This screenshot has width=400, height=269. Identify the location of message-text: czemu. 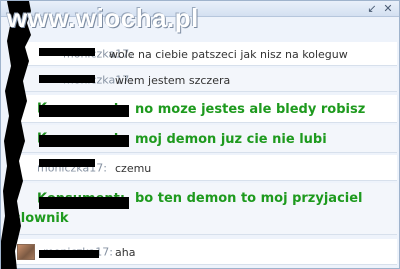
(133, 168).